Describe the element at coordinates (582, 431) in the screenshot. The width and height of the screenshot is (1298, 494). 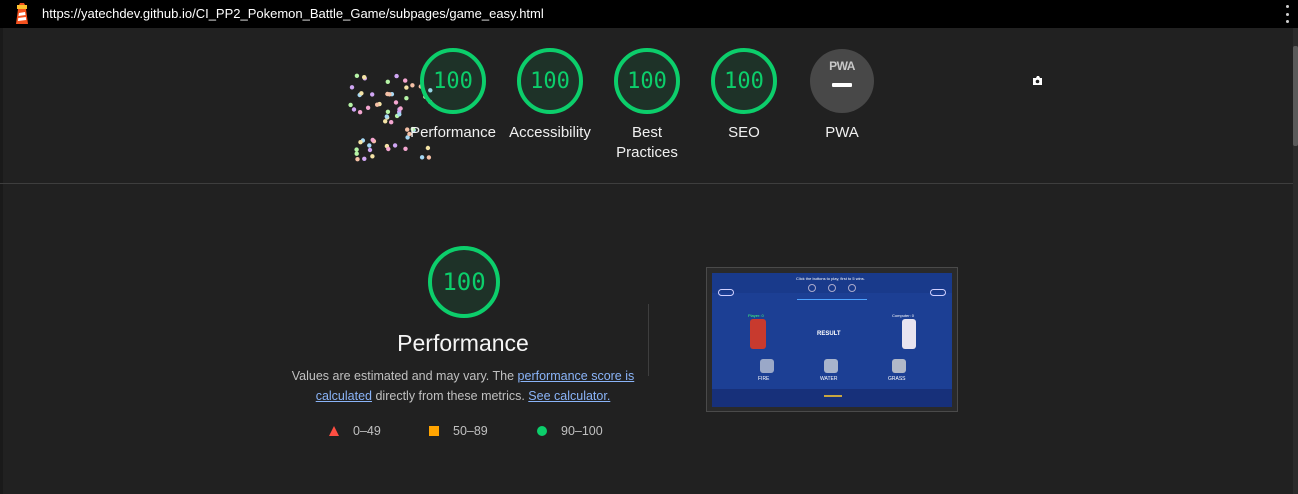
I see `legend-range: 90–100` at that location.